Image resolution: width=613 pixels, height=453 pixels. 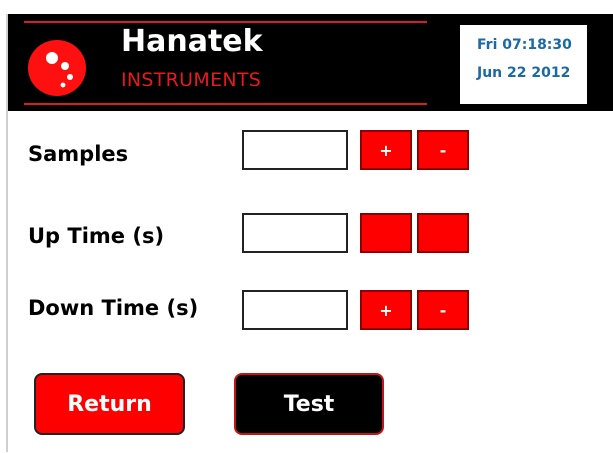 I want to click on hanatek-logo-icon, so click(x=57, y=68).